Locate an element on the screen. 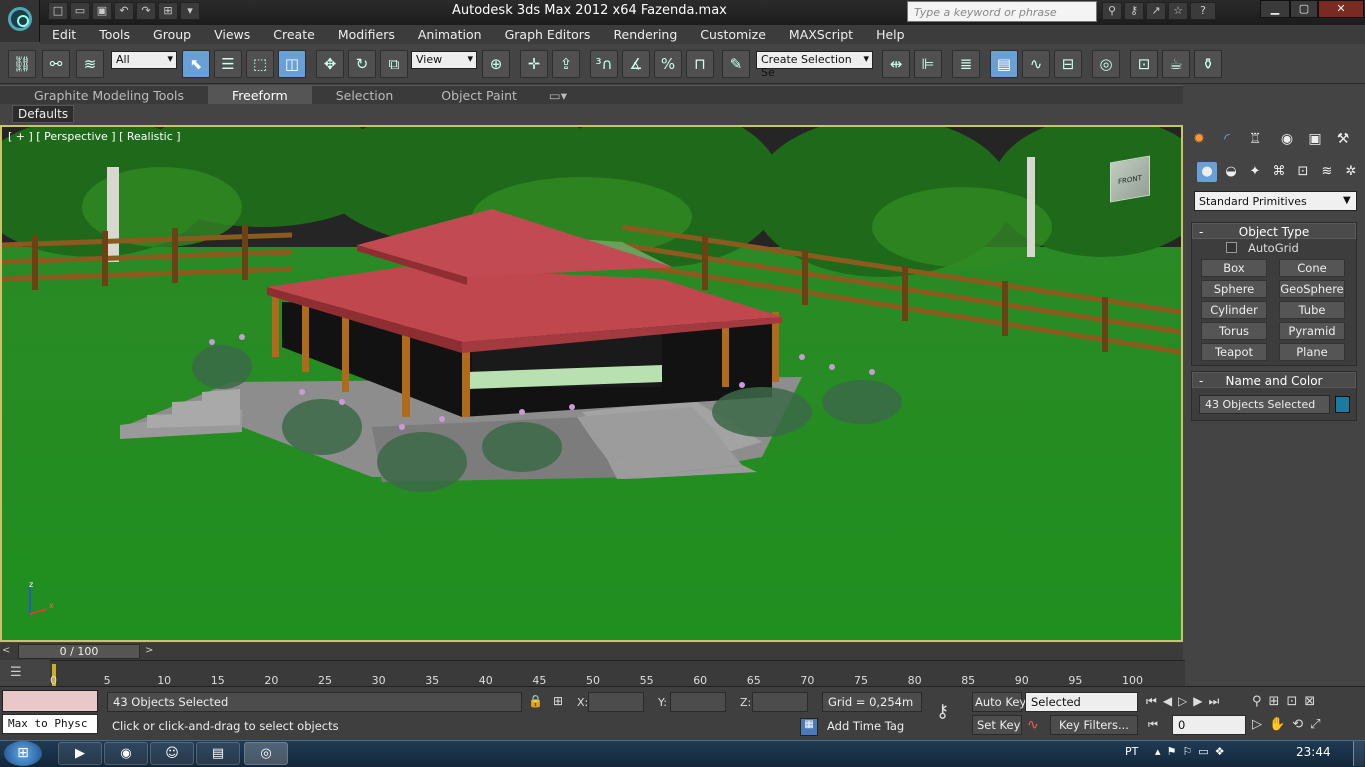 The width and height of the screenshot is (1365, 767). utilities-panel-icon: ⚒ is located at coordinates (1343, 141).